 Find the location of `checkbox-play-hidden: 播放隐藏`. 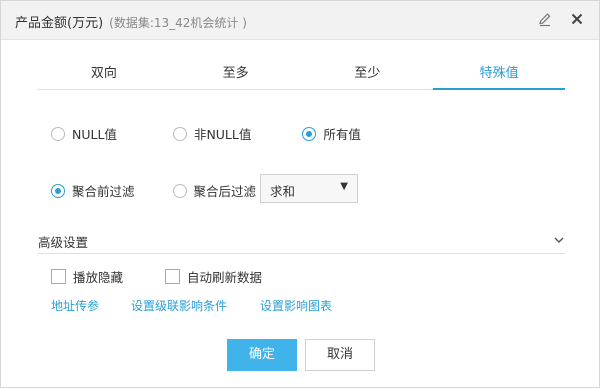

checkbox-play-hidden: 播放隐藏 is located at coordinates (87, 276).